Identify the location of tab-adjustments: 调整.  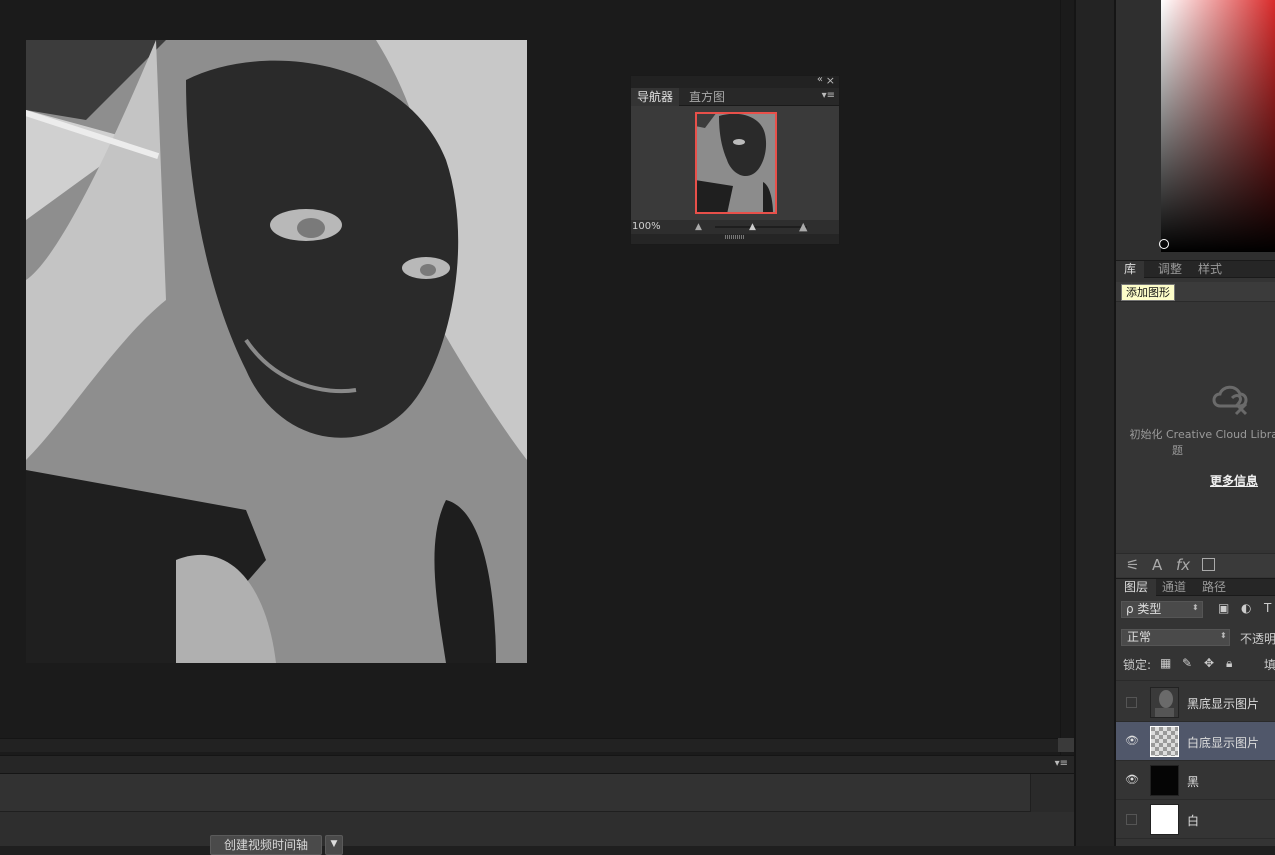
(1170, 269).